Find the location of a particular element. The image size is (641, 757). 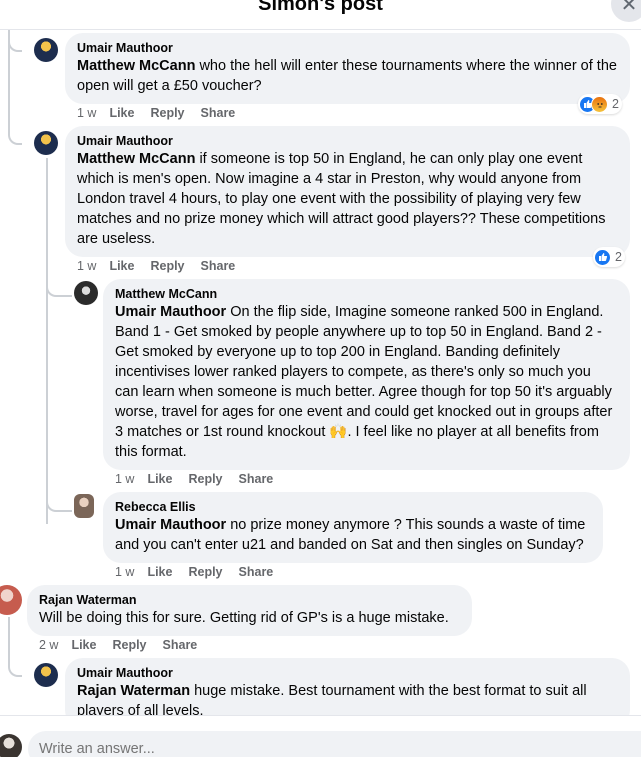

post-title: Simon's post is located at coordinates (320, 7).